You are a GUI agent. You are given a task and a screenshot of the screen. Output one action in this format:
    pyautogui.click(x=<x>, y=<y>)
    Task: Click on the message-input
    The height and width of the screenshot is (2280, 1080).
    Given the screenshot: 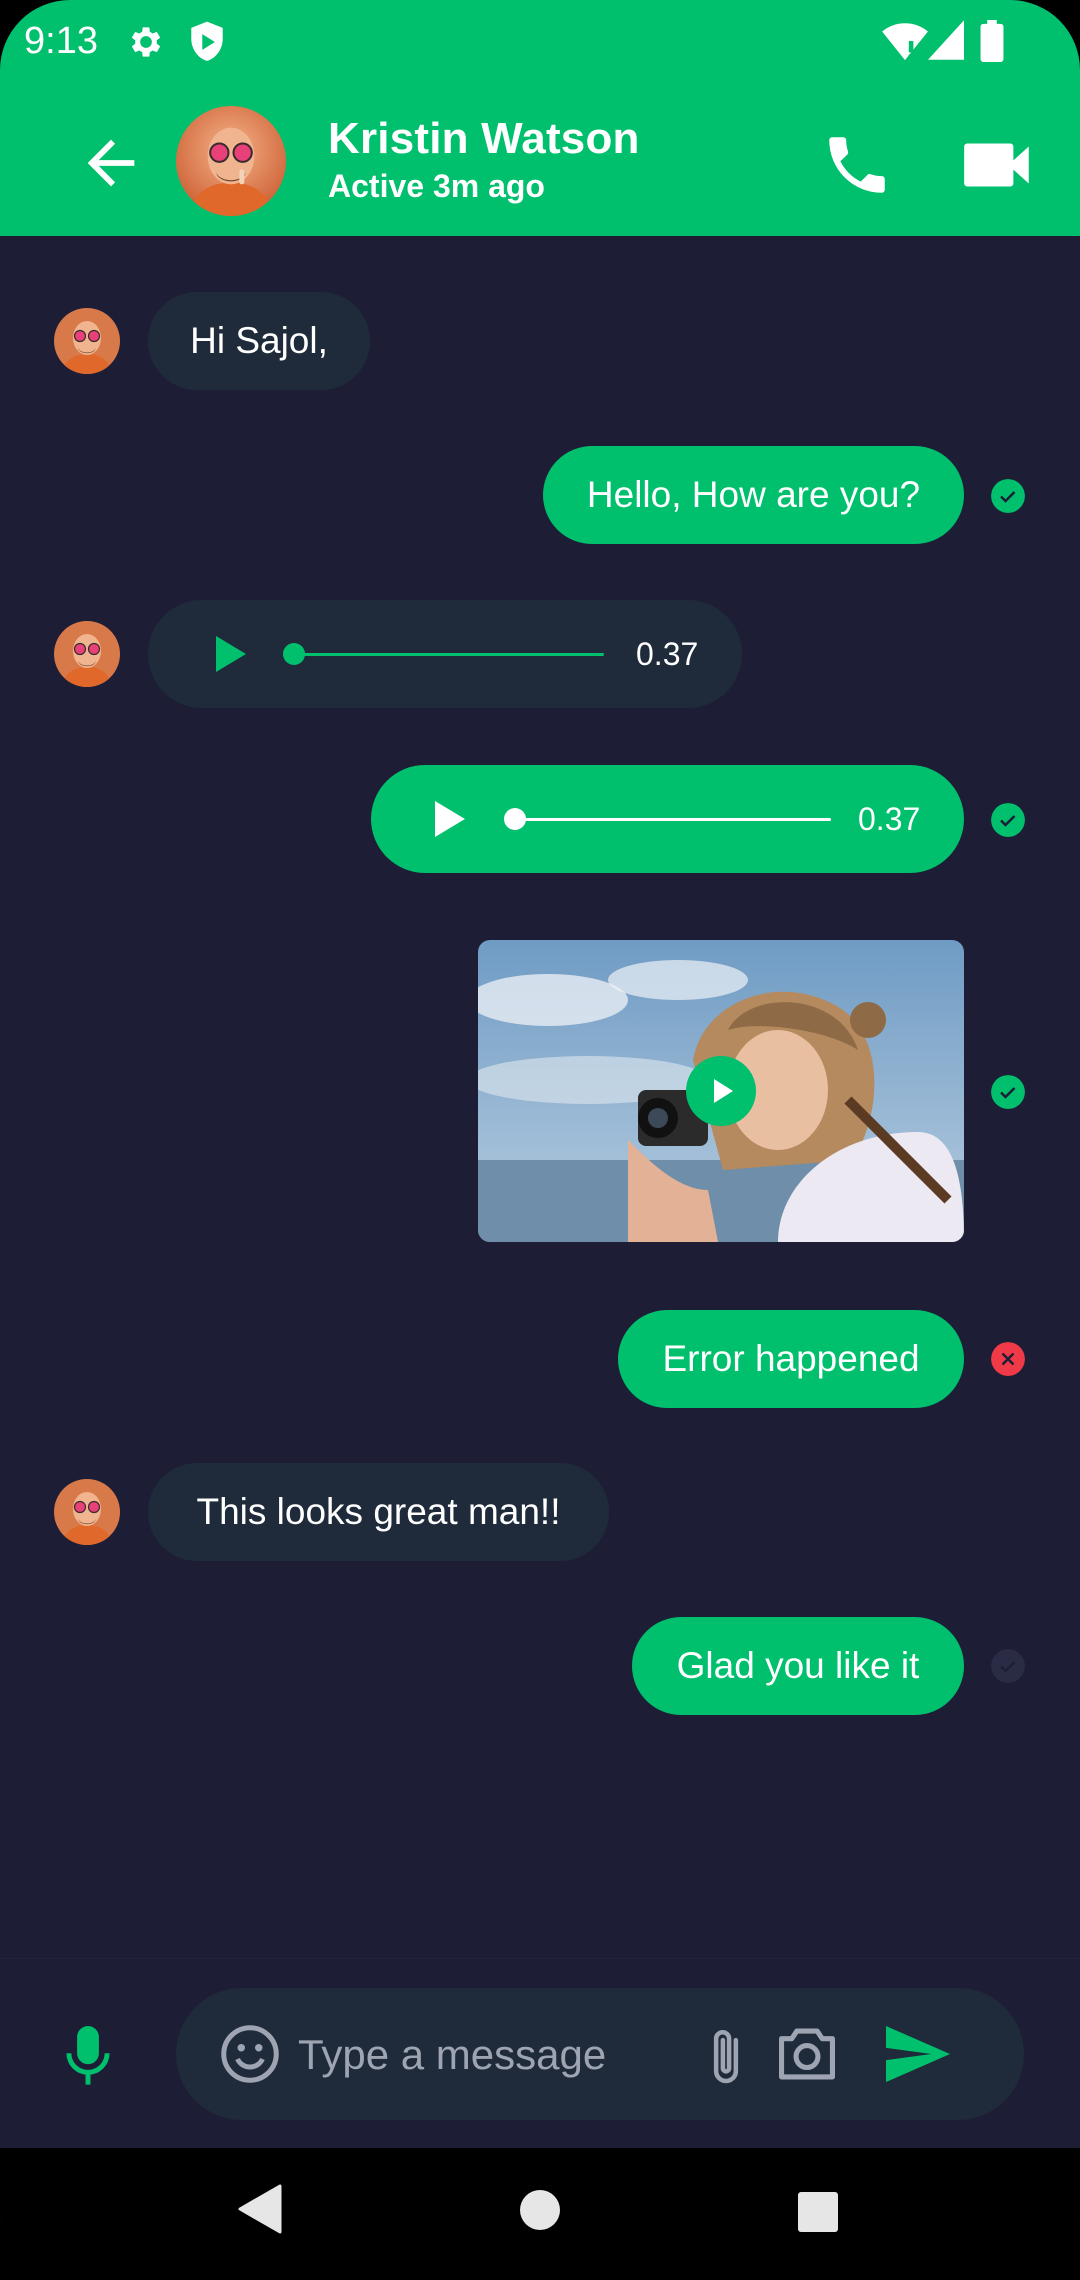 What is the action you would take?
    pyautogui.click(x=478, y=2055)
    